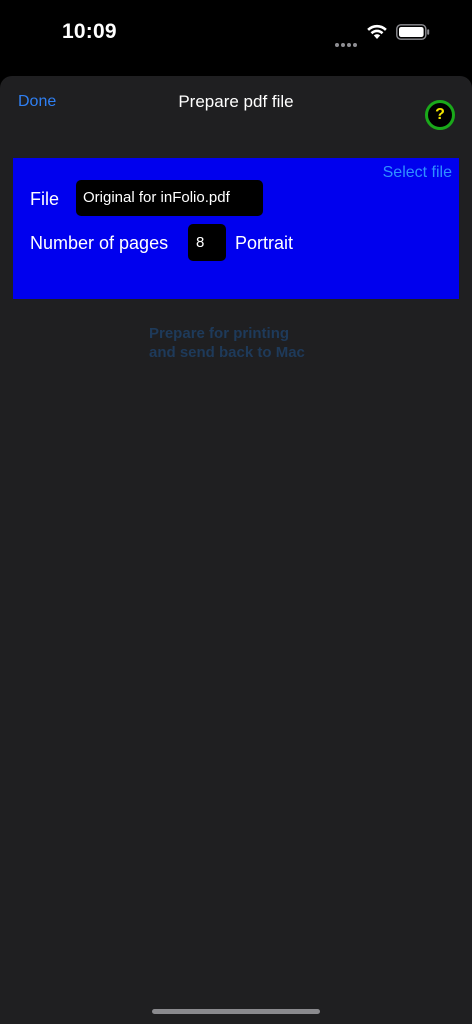 The width and height of the screenshot is (472, 1024). Describe the element at coordinates (417, 173) in the screenshot. I see `select-file-button: Select file` at that location.